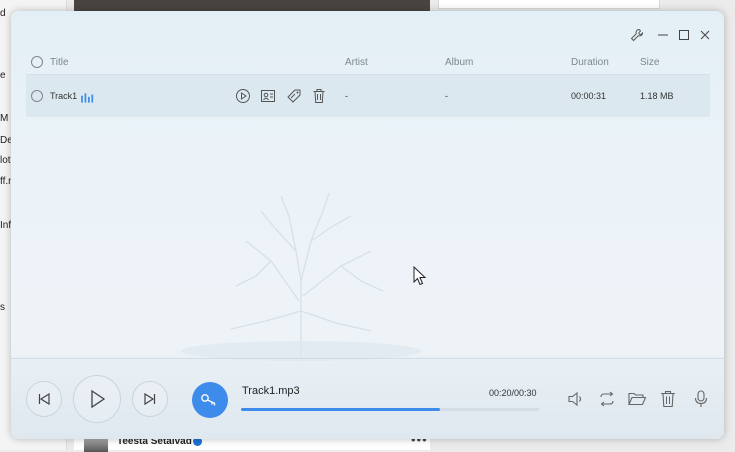 This screenshot has width=735, height=452. What do you see at coordinates (4, 118) in the screenshot?
I see `background-text: M` at bounding box center [4, 118].